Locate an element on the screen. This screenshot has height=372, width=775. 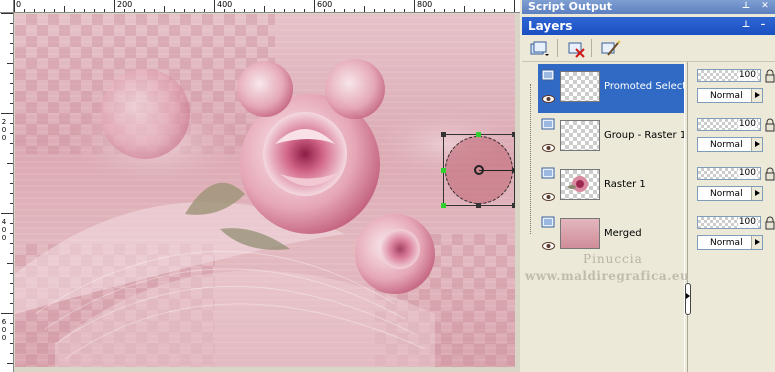
layers-panel-title: Layers is located at coordinates (550, 26).